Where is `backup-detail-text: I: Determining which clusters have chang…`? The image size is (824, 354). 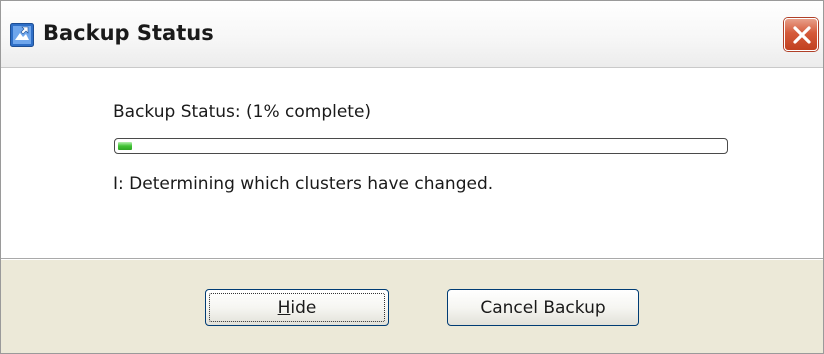 backup-detail-text: I: Determining which clusters have chang… is located at coordinates (303, 184).